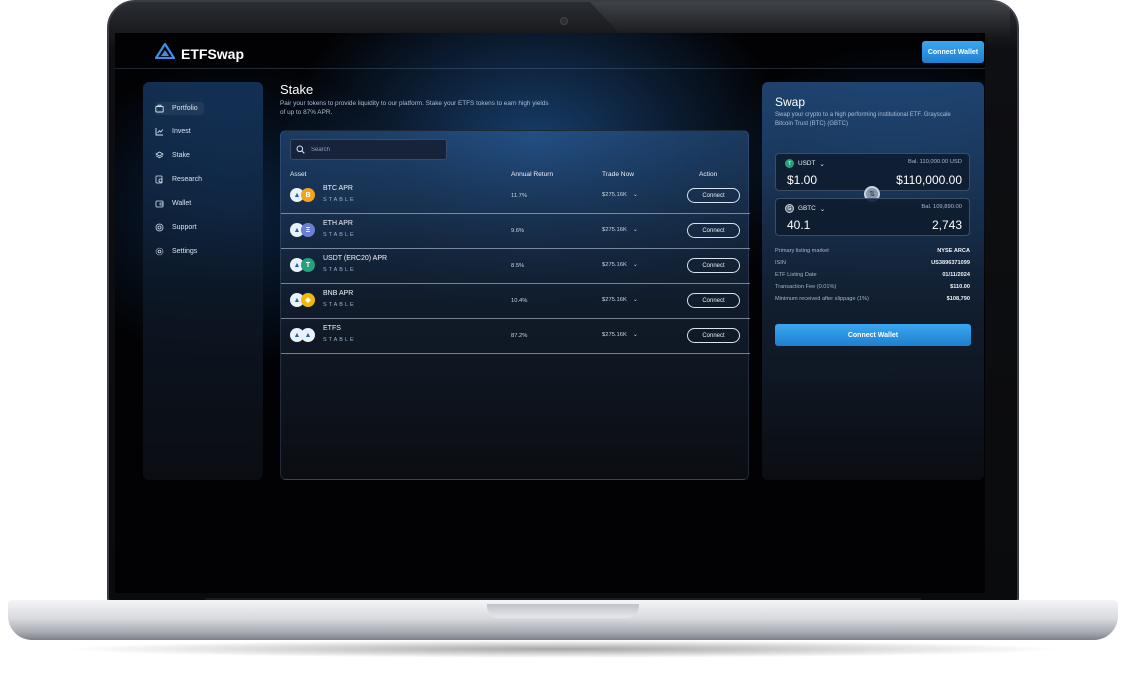  I want to click on camera-icon, so click(564, 21).